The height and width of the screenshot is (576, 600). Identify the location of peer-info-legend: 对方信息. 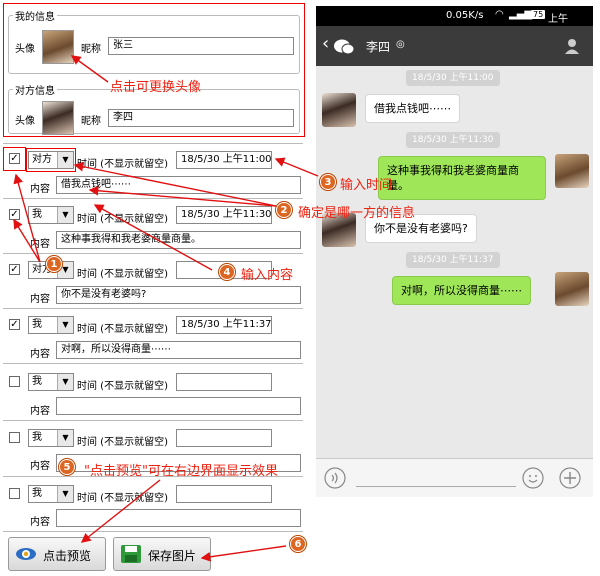
(35, 91).